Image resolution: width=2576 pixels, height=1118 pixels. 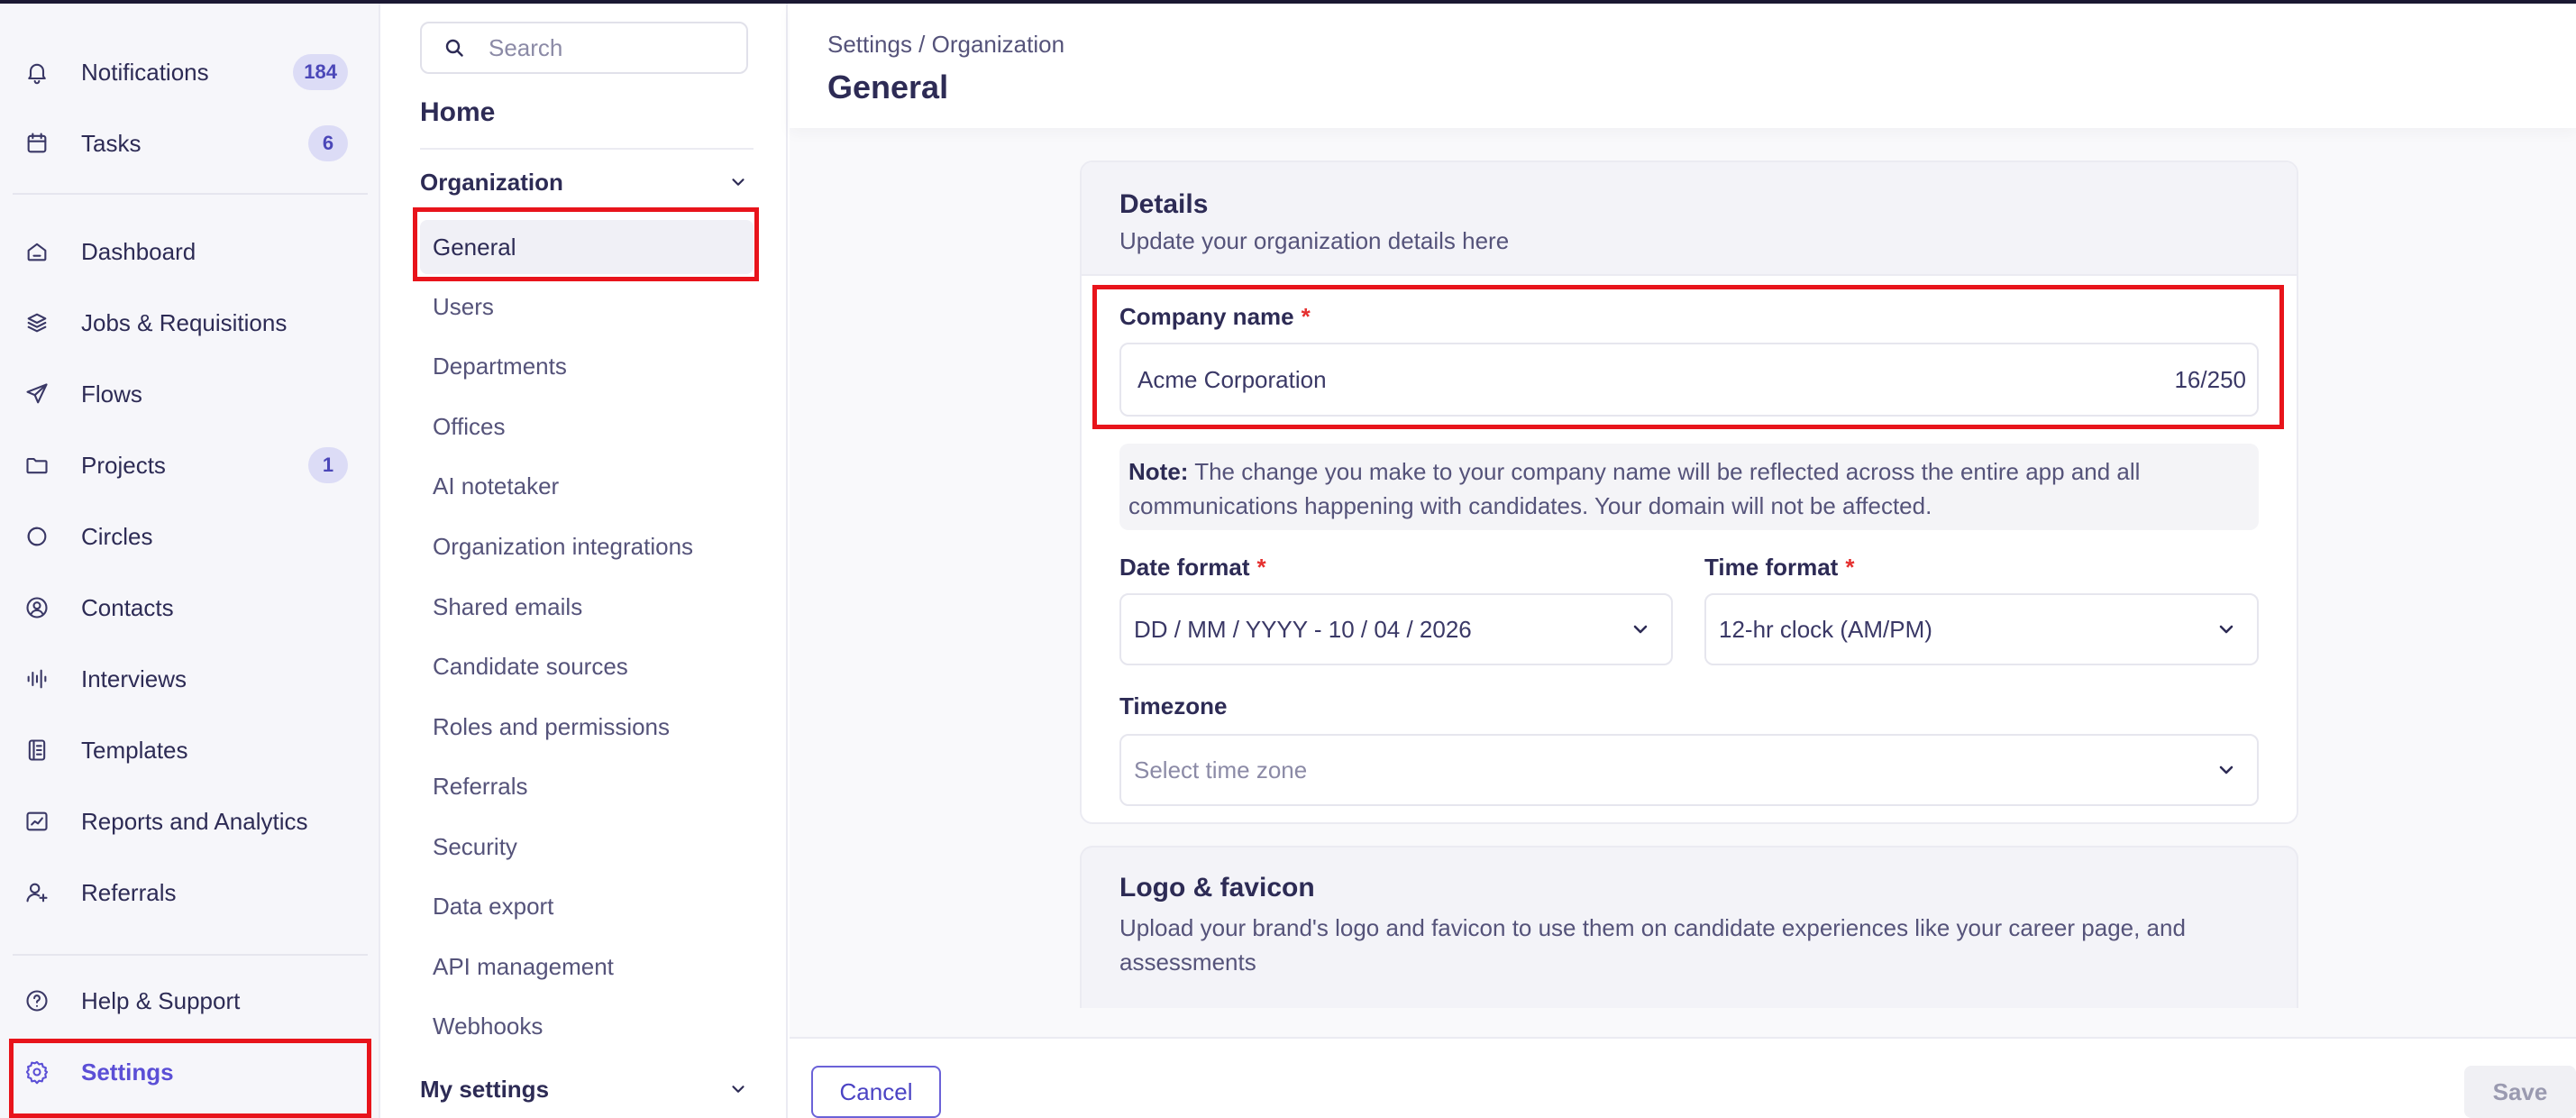 I want to click on subnav-item-offices: Offices, so click(x=587, y=426).